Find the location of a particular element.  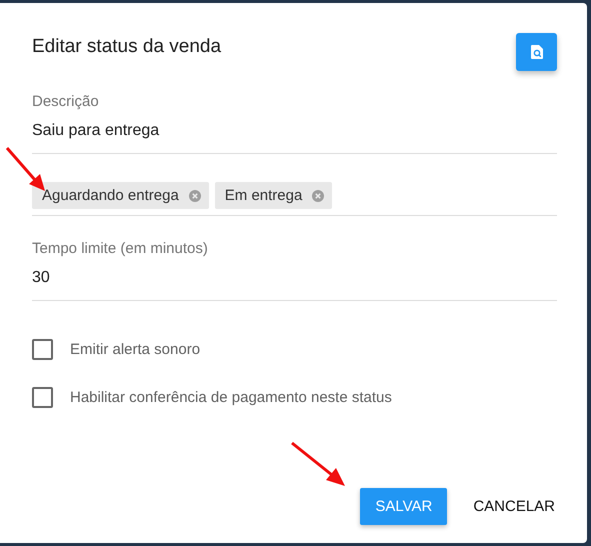

document-search-icon is located at coordinates (536, 52).